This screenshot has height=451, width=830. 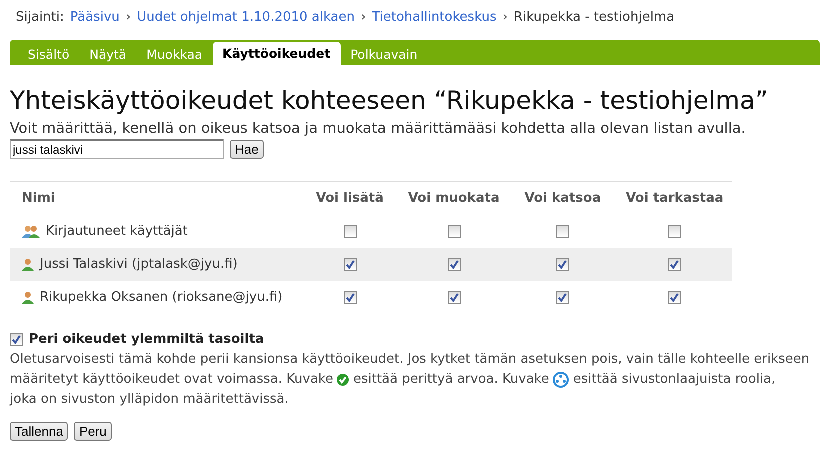 I want to click on tab: Muokkaa, so click(x=174, y=54).